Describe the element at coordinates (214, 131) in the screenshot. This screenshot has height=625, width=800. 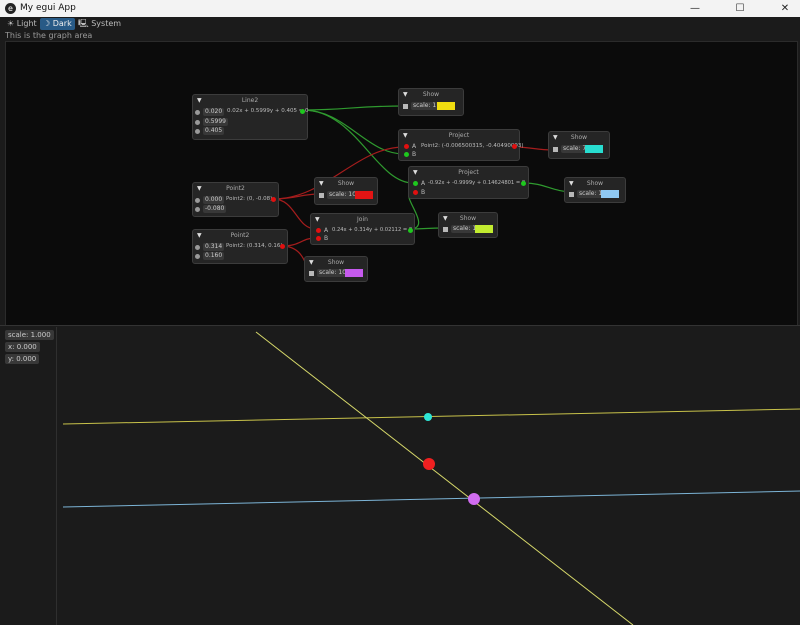
I see `value-field: 0.405` at that location.